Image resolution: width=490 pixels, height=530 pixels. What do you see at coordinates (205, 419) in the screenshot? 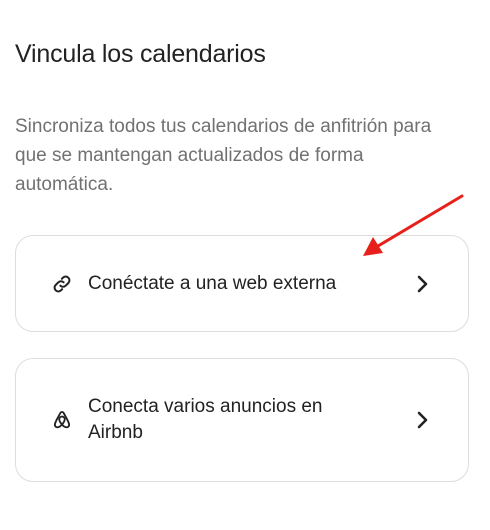
I see `option-label: Conecta varios anuncios en Airbnb` at bounding box center [205, 419].